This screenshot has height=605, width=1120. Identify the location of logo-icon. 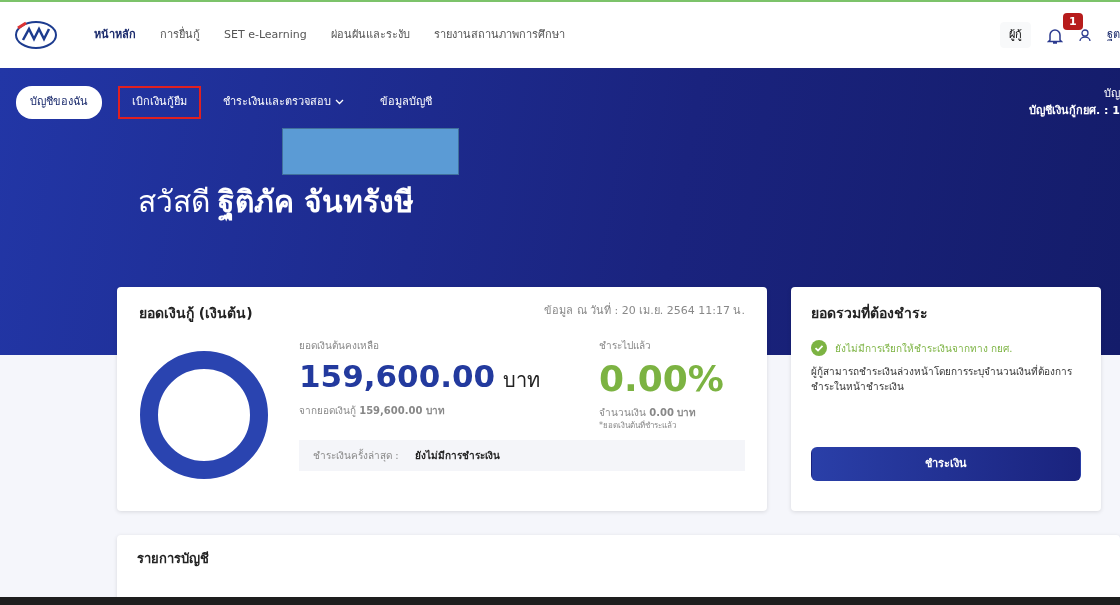
(36, 35).